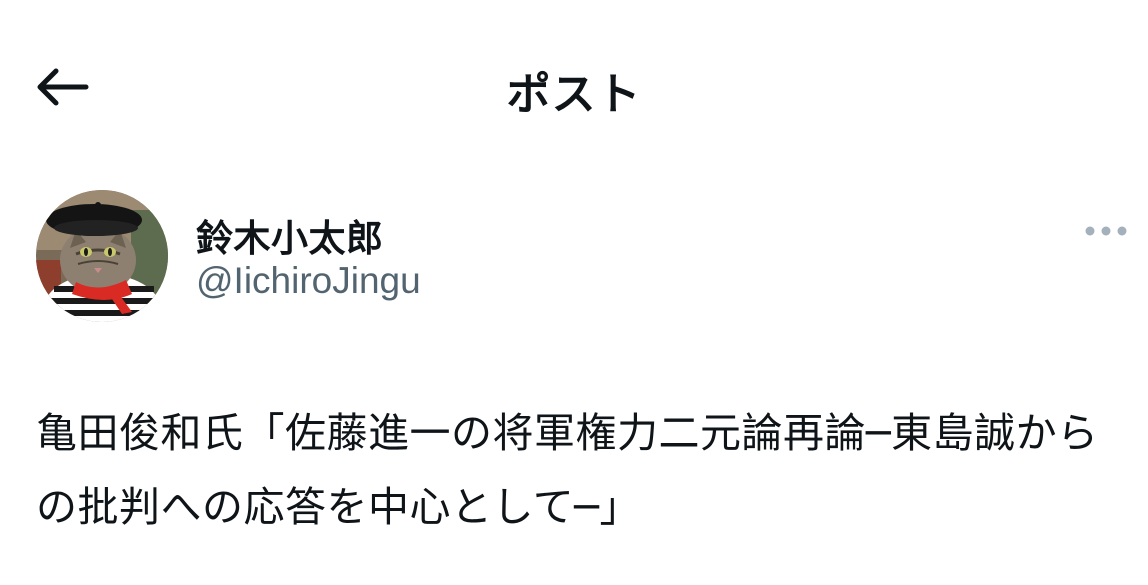  What do you see at coordinates (574, 94) in the screenshot?
I see `page-title: ポスト` at bounding box center [574, 94].